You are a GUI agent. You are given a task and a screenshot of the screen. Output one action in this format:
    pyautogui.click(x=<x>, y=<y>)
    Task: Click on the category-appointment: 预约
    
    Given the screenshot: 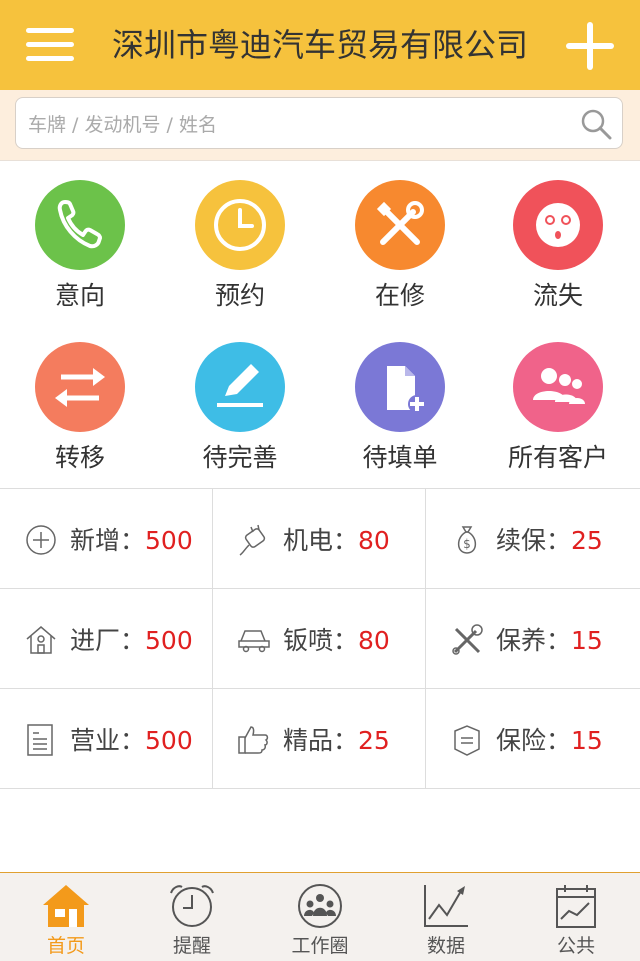 What is the action you would take?
    pyautogui.click(x=240, y=246)
    